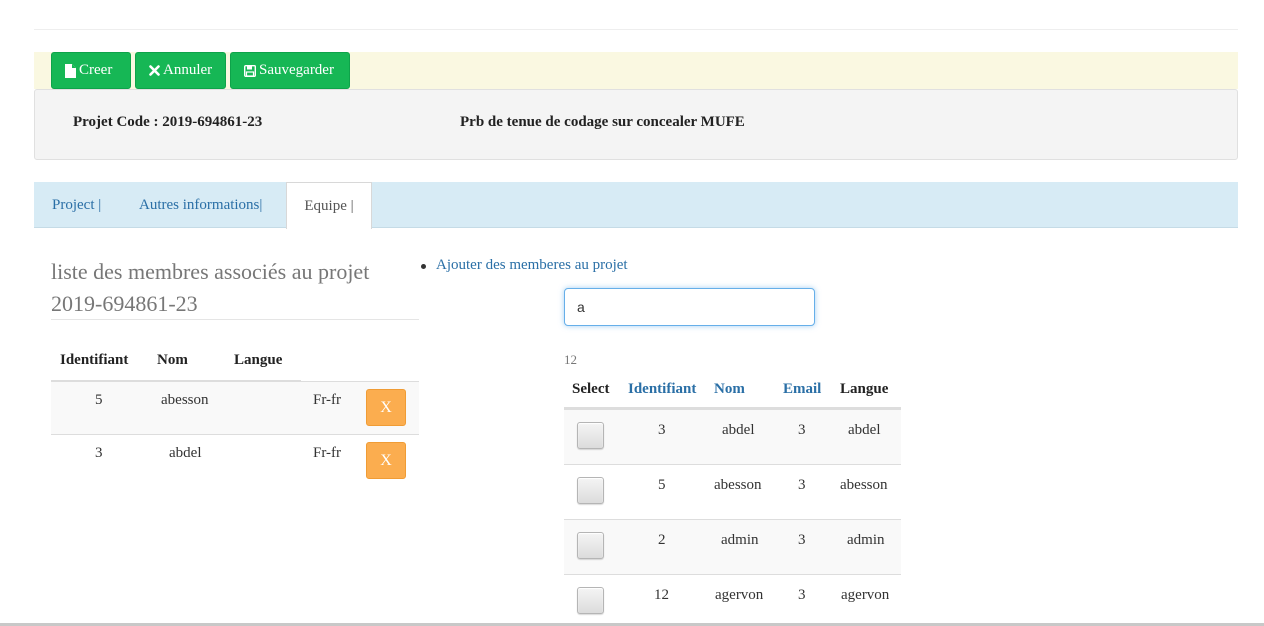 This screenshot has width=1264, height=626. What do you see at coordinates (154, 70) in the screenshot?
I see `close-icon` at bounding box center [154, 70].